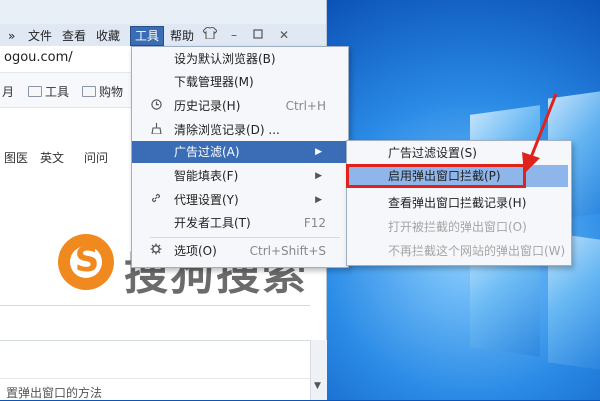 The width and height of the screenshot is (600, 401). I want to click on clock-icon, so click(156, 106).